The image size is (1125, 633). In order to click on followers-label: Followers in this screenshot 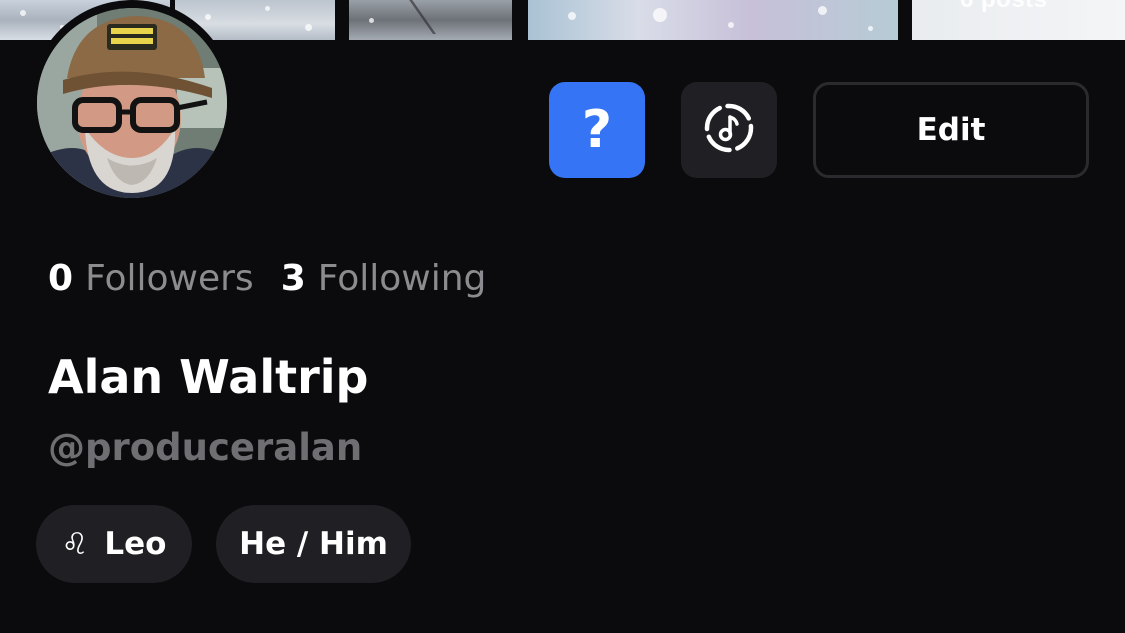, I will do `click(169, 278)`.